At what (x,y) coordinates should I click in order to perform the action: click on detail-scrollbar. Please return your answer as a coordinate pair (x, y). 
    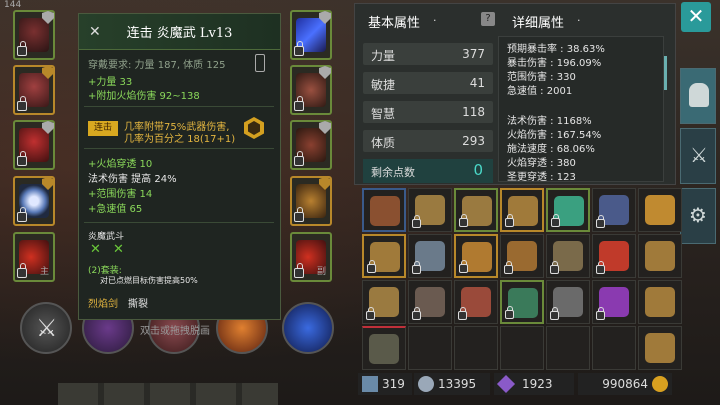
    Looking at the image, I should click on (665, 73).